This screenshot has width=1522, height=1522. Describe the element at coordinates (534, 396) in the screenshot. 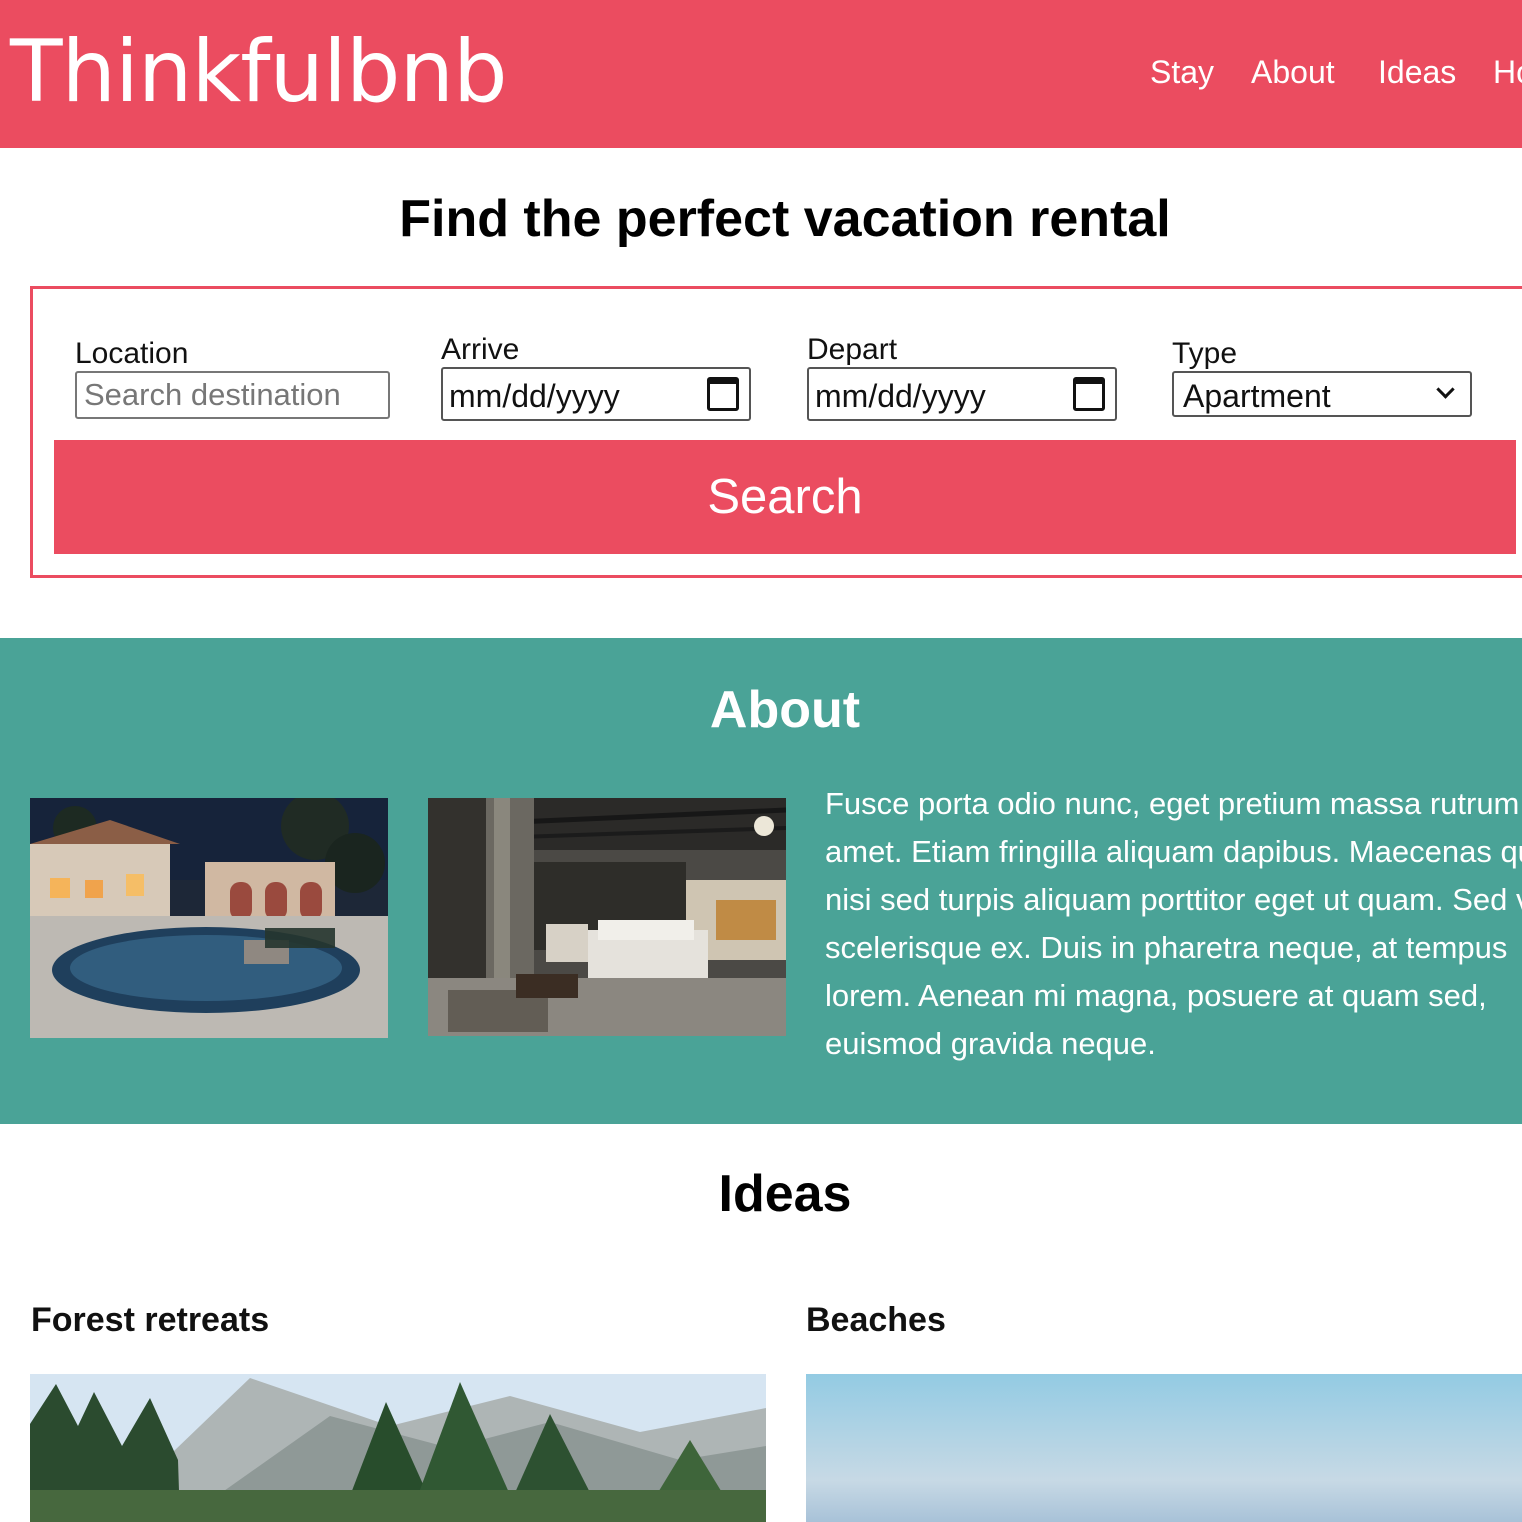

I see `arrive-date-value: mm/dd/yyyy` at that location.